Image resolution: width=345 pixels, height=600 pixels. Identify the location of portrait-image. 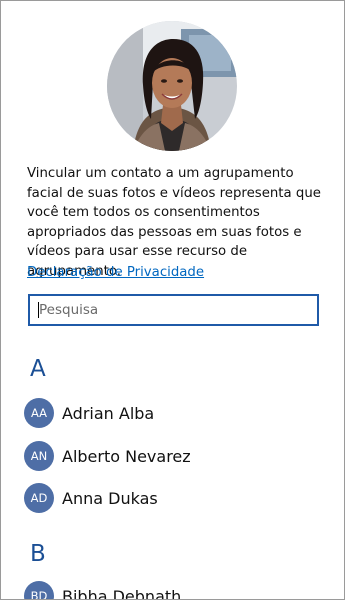
(172, 86).